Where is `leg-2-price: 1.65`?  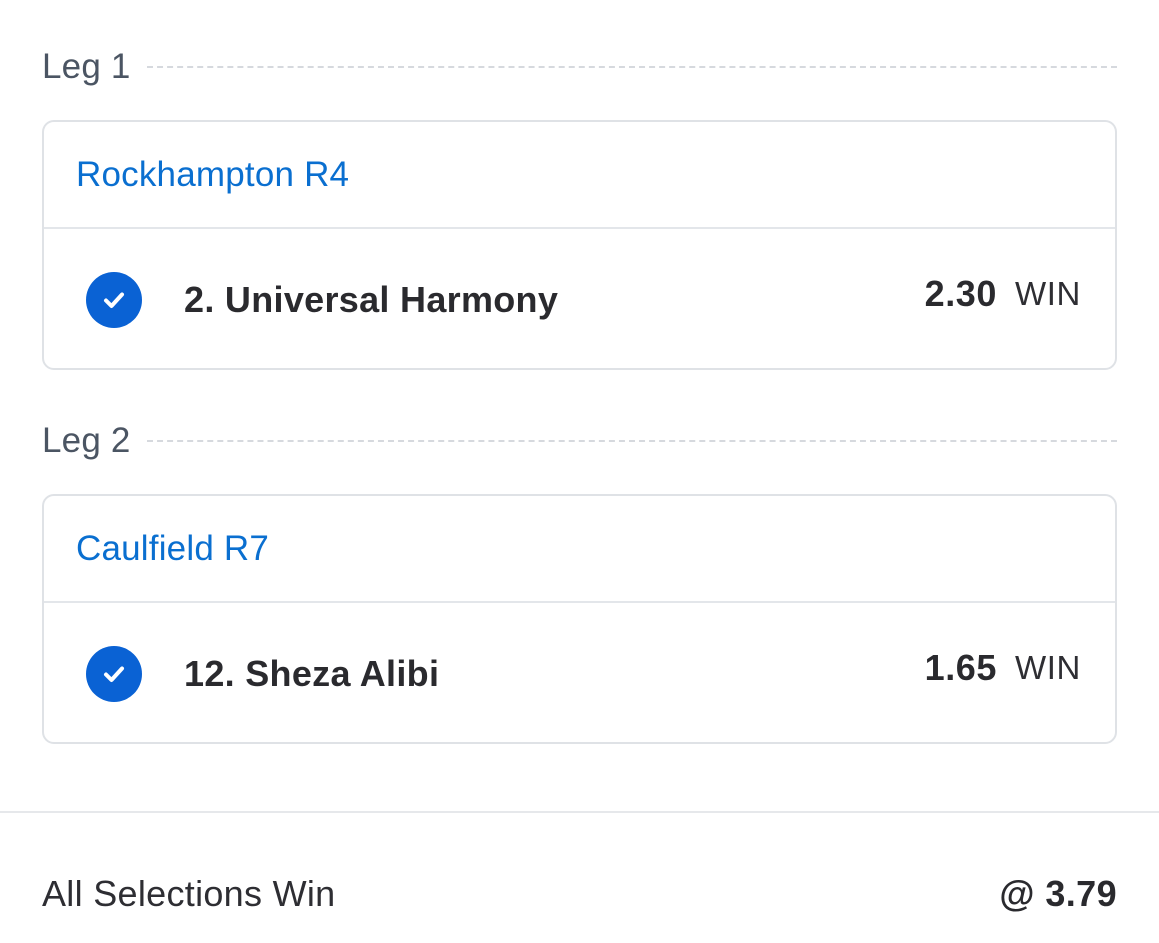
leg-2-price: 1.65 is located at coordinates (961, 667).